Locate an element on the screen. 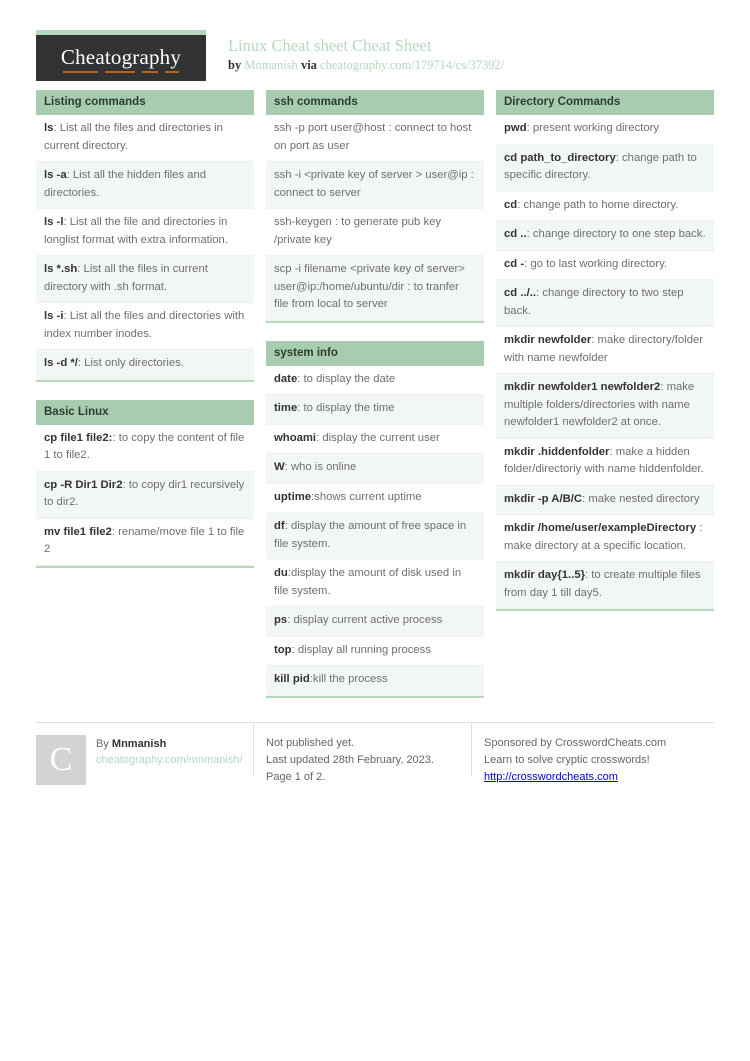 This screenshot has width=750, height=1061. row-command: ls -a is located at coordinates (55, 175).